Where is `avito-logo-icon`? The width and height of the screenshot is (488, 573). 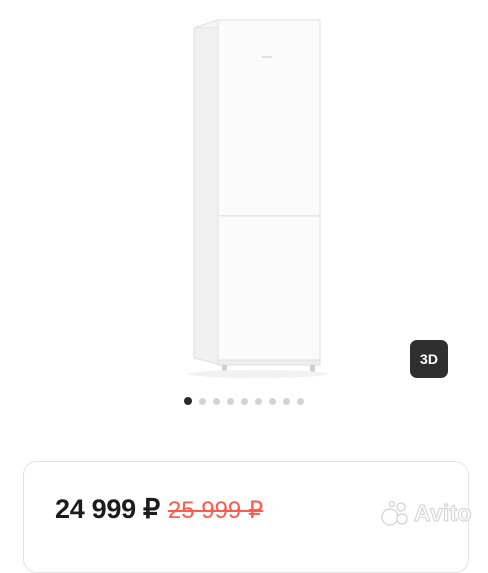
avito-logo-icon is located at coordinates (394, 513).